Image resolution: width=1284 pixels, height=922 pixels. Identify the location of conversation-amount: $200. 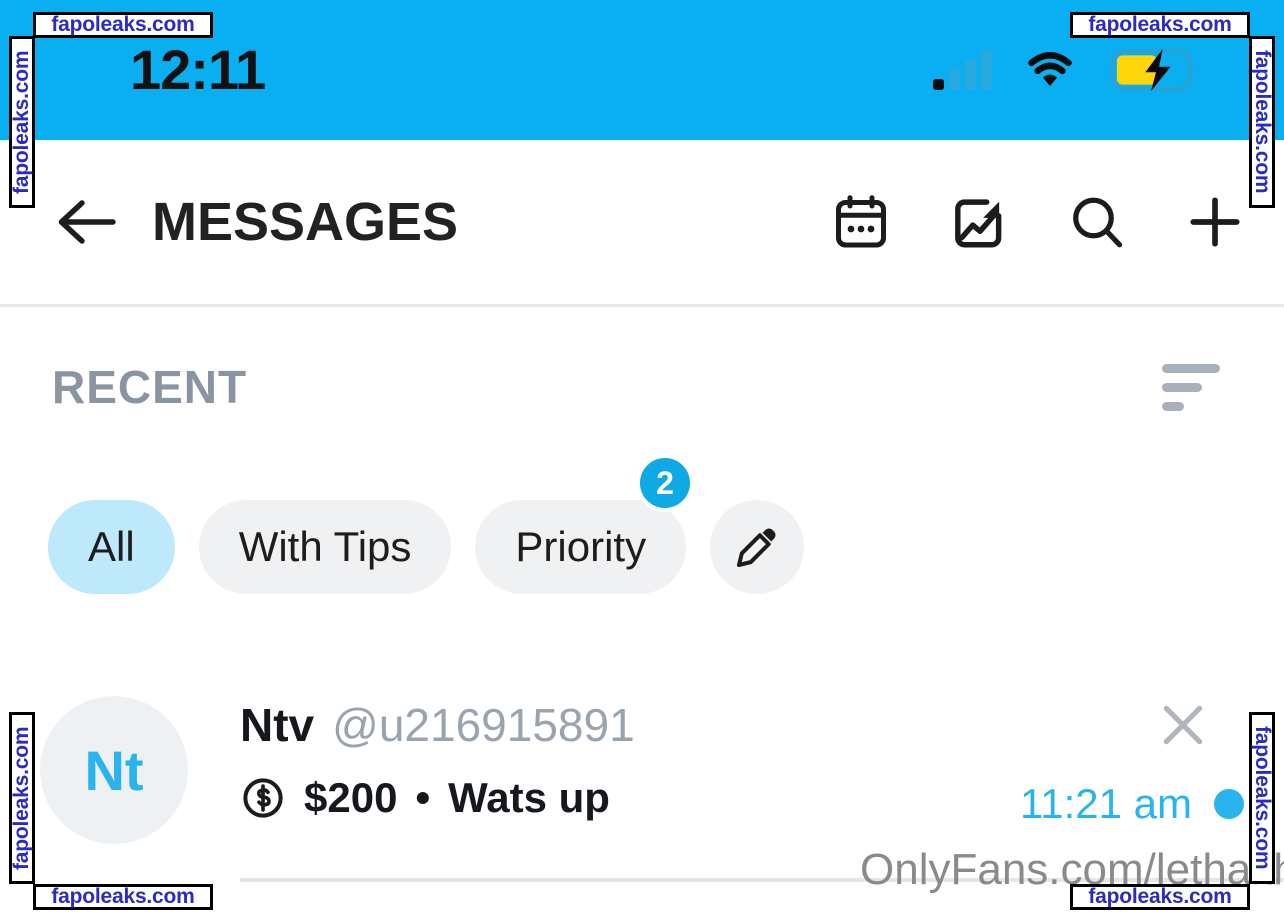
(351, 797).